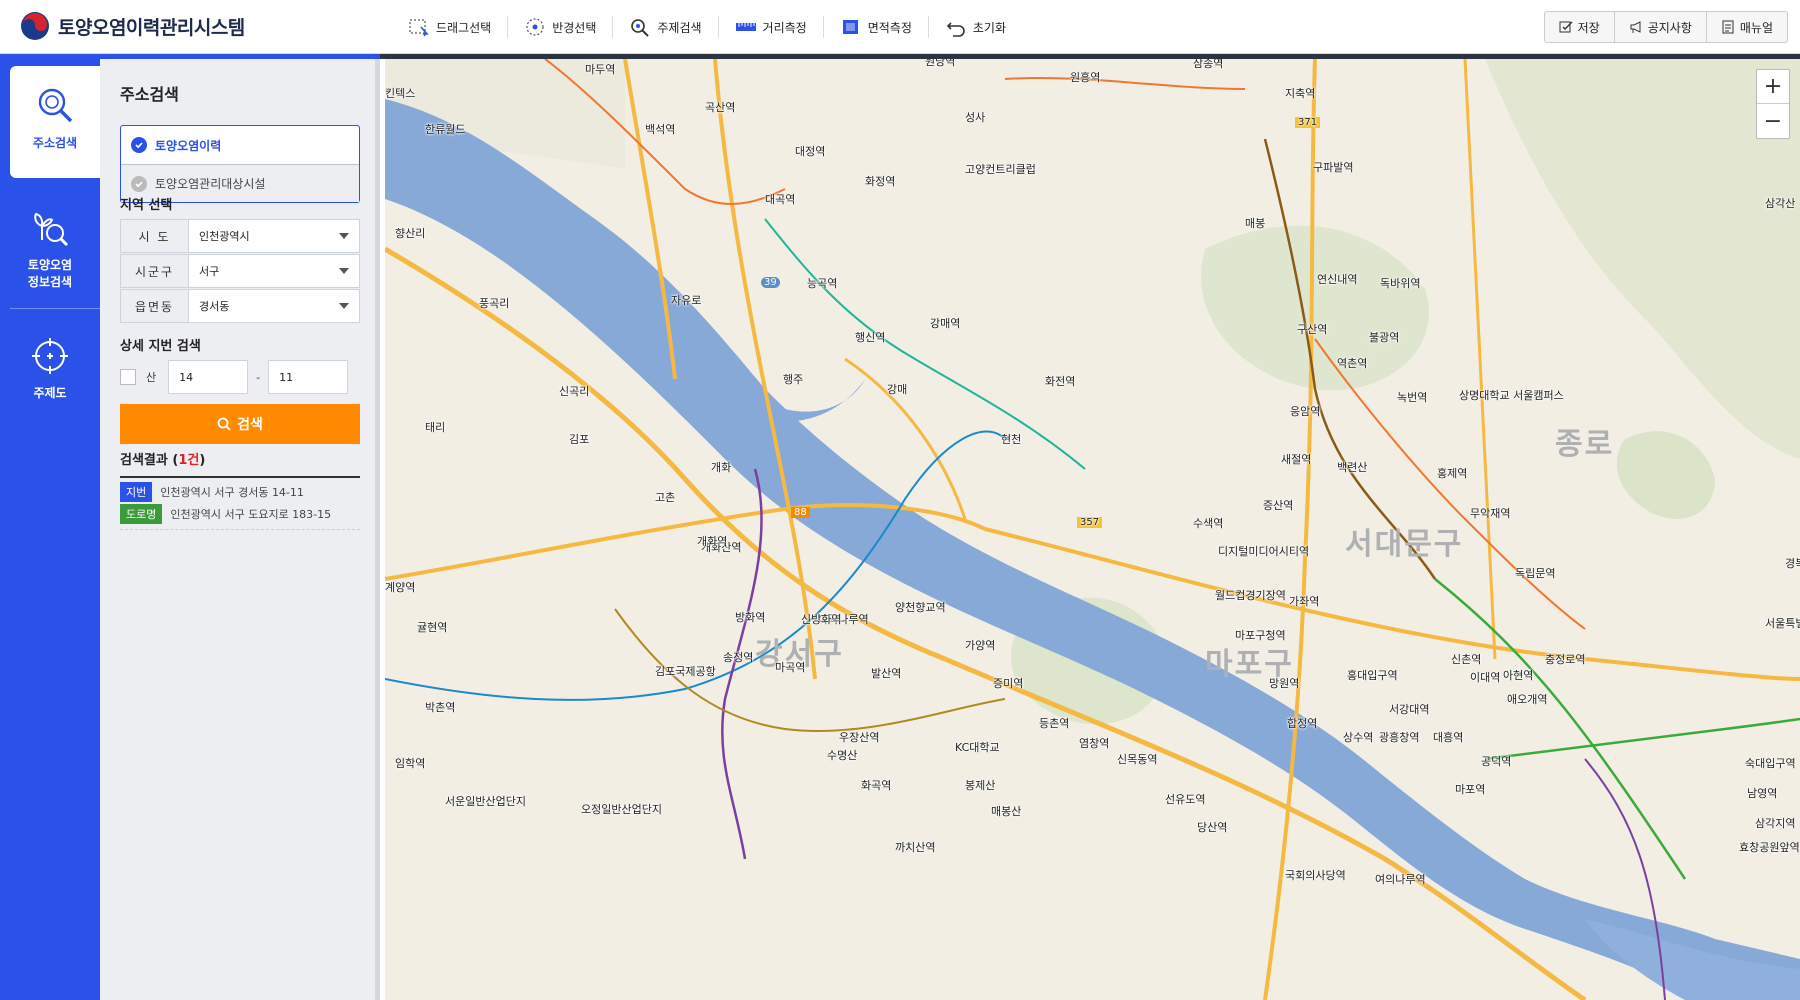 The height and width of the screenshot is (1000, 1800). I want to click on notice-button: 공지사항, so click(1661, 27).